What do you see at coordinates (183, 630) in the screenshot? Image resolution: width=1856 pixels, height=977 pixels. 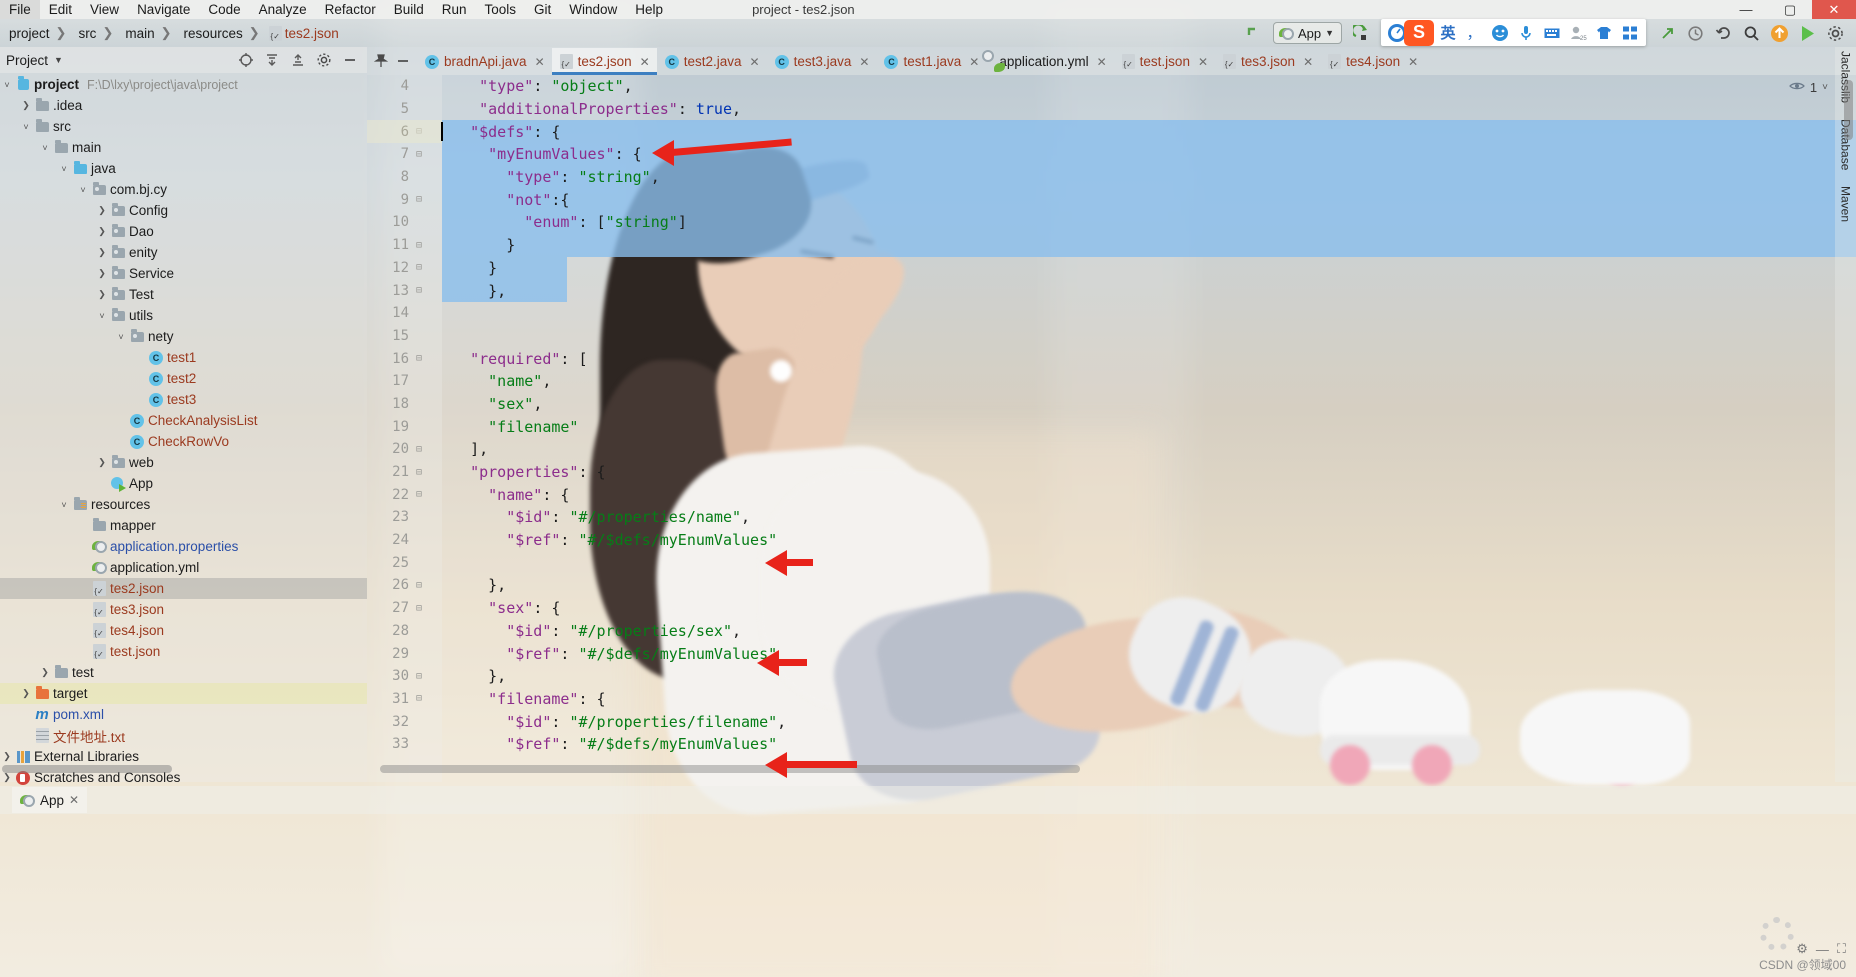 I see `tree-node-tes4-json: tes4.json` at bounding box center [183, 630].